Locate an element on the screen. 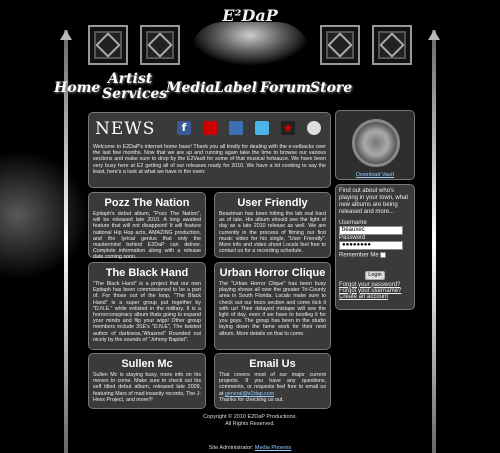 The image size is (500, 453). youtube-icon is located at coordinates (210, 128).